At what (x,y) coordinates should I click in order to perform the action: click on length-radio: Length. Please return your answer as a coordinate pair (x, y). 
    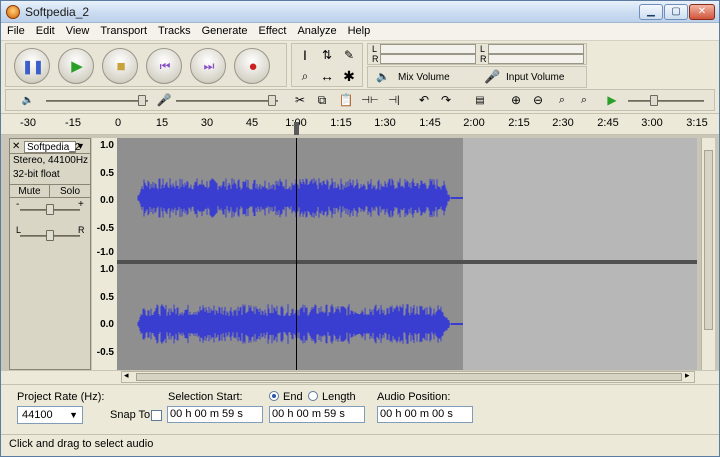
    Looking at the image, I should click on (332, 397).